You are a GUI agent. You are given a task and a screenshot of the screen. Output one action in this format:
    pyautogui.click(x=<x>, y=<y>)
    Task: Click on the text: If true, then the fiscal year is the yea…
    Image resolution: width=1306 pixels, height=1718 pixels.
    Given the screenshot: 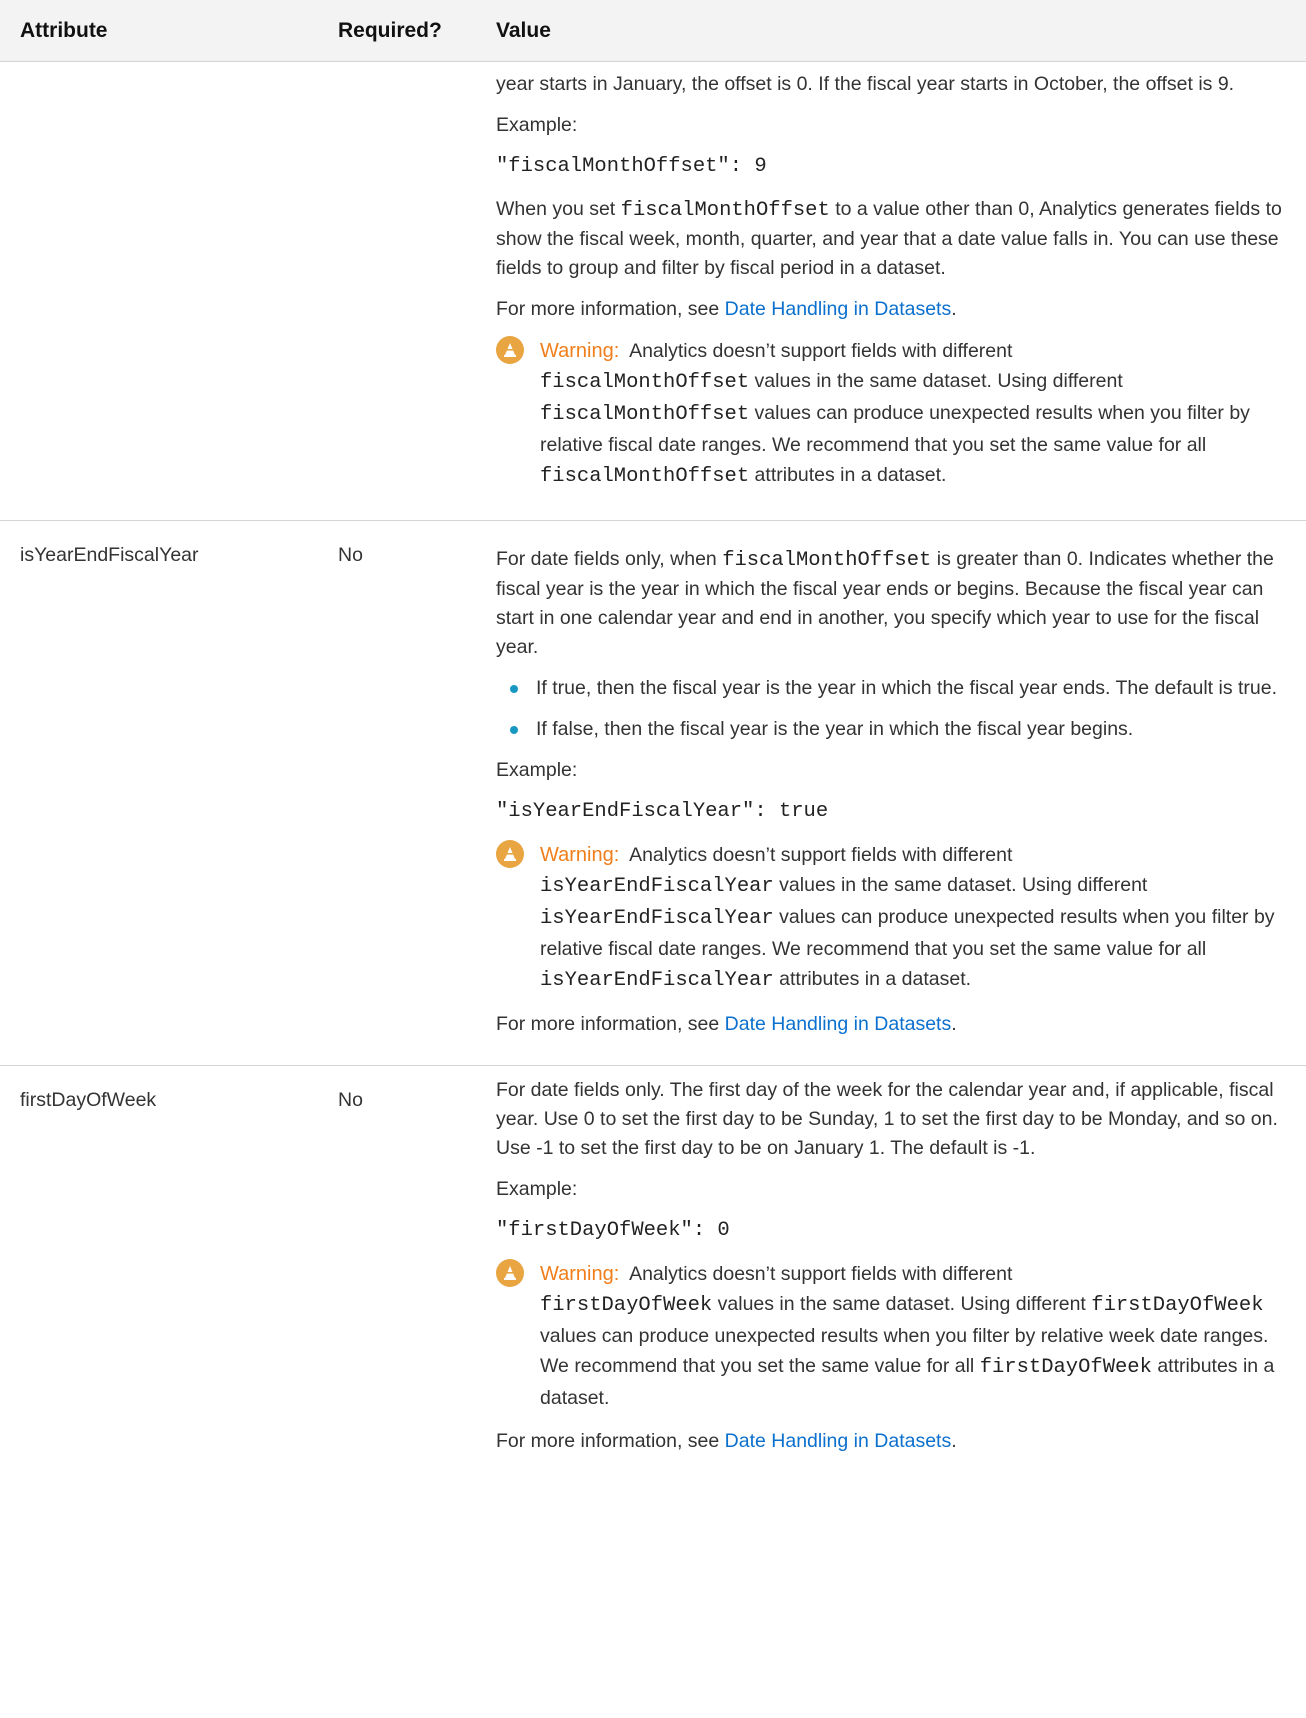 What is the action you would take?
    pyautogui.click(x=907, y=688)
    